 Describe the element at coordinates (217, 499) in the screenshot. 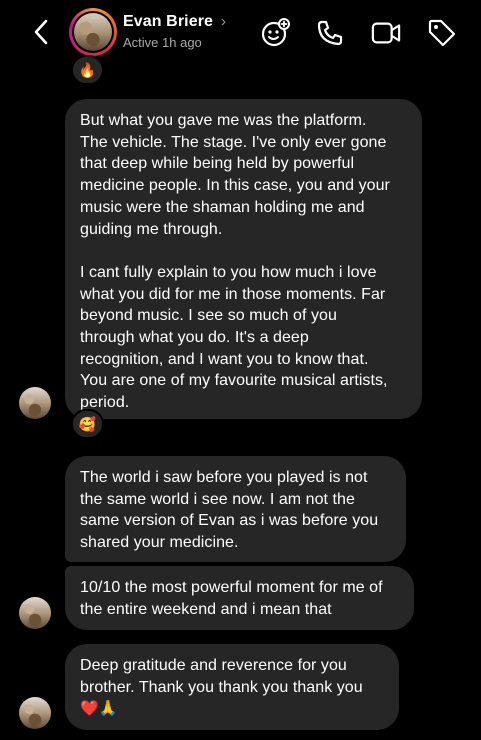

I see `message-line: the same world i see now. I am not the` at that location.